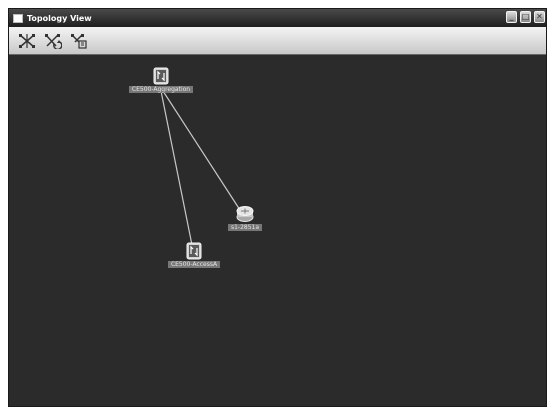 The image size is (547, 409). I want to click on filter-tool-button, so click(79, 41).